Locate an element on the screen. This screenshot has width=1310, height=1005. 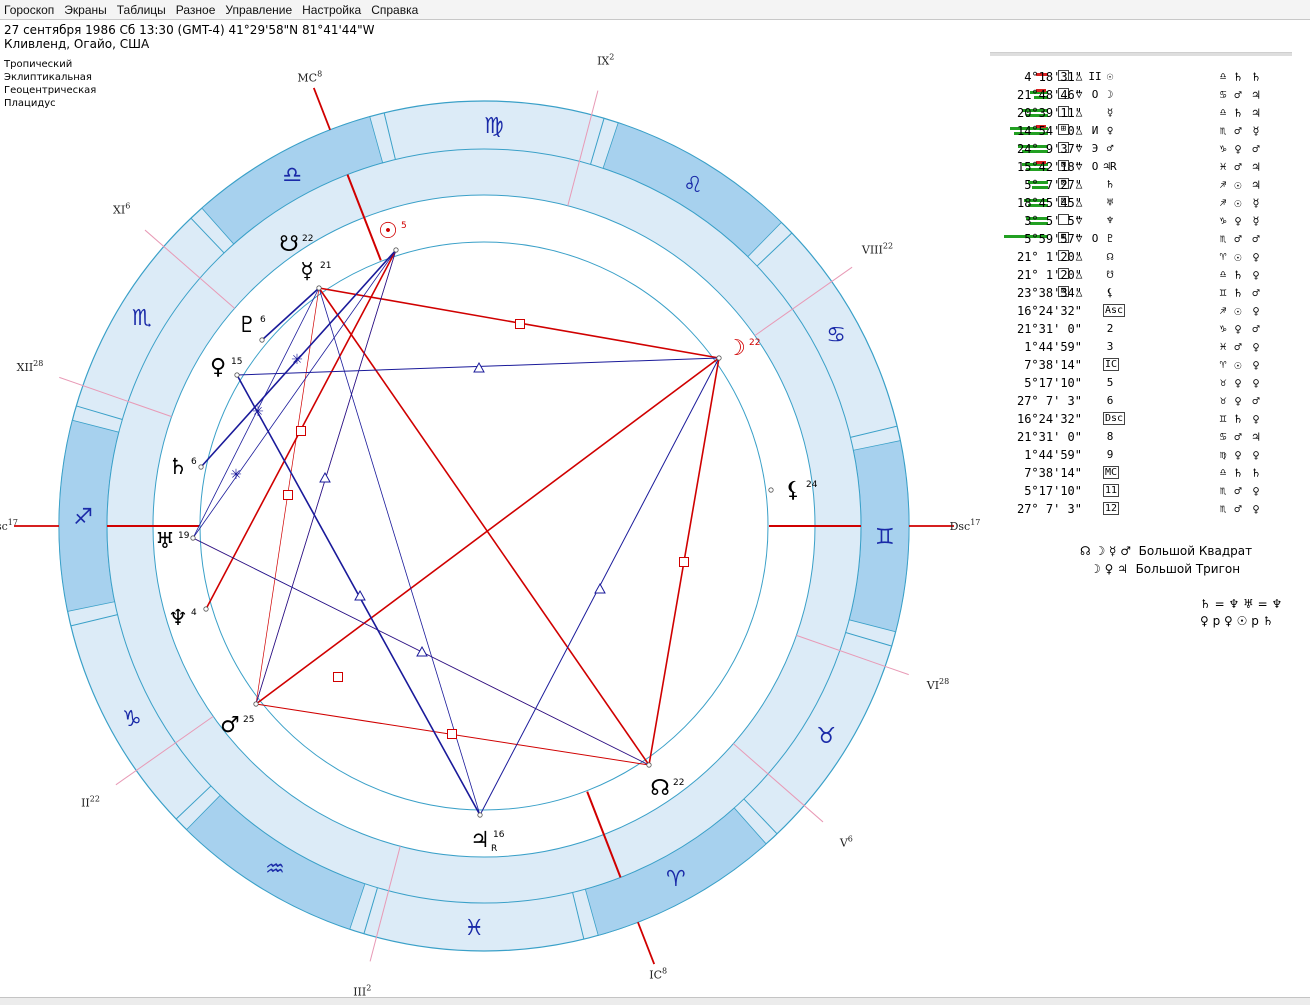
figure-glyphs: ☽ ♀ ♃ is located at coordinates (1109, 569).